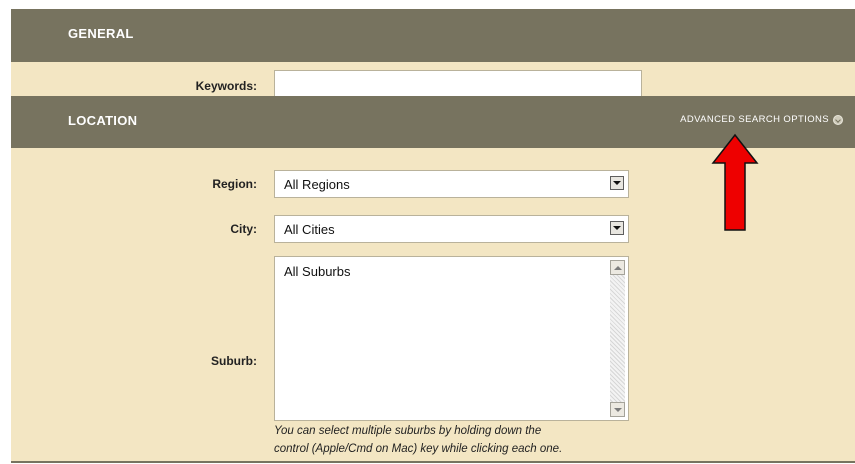  I want to click on scroll-down-icon, so click(617, 409).